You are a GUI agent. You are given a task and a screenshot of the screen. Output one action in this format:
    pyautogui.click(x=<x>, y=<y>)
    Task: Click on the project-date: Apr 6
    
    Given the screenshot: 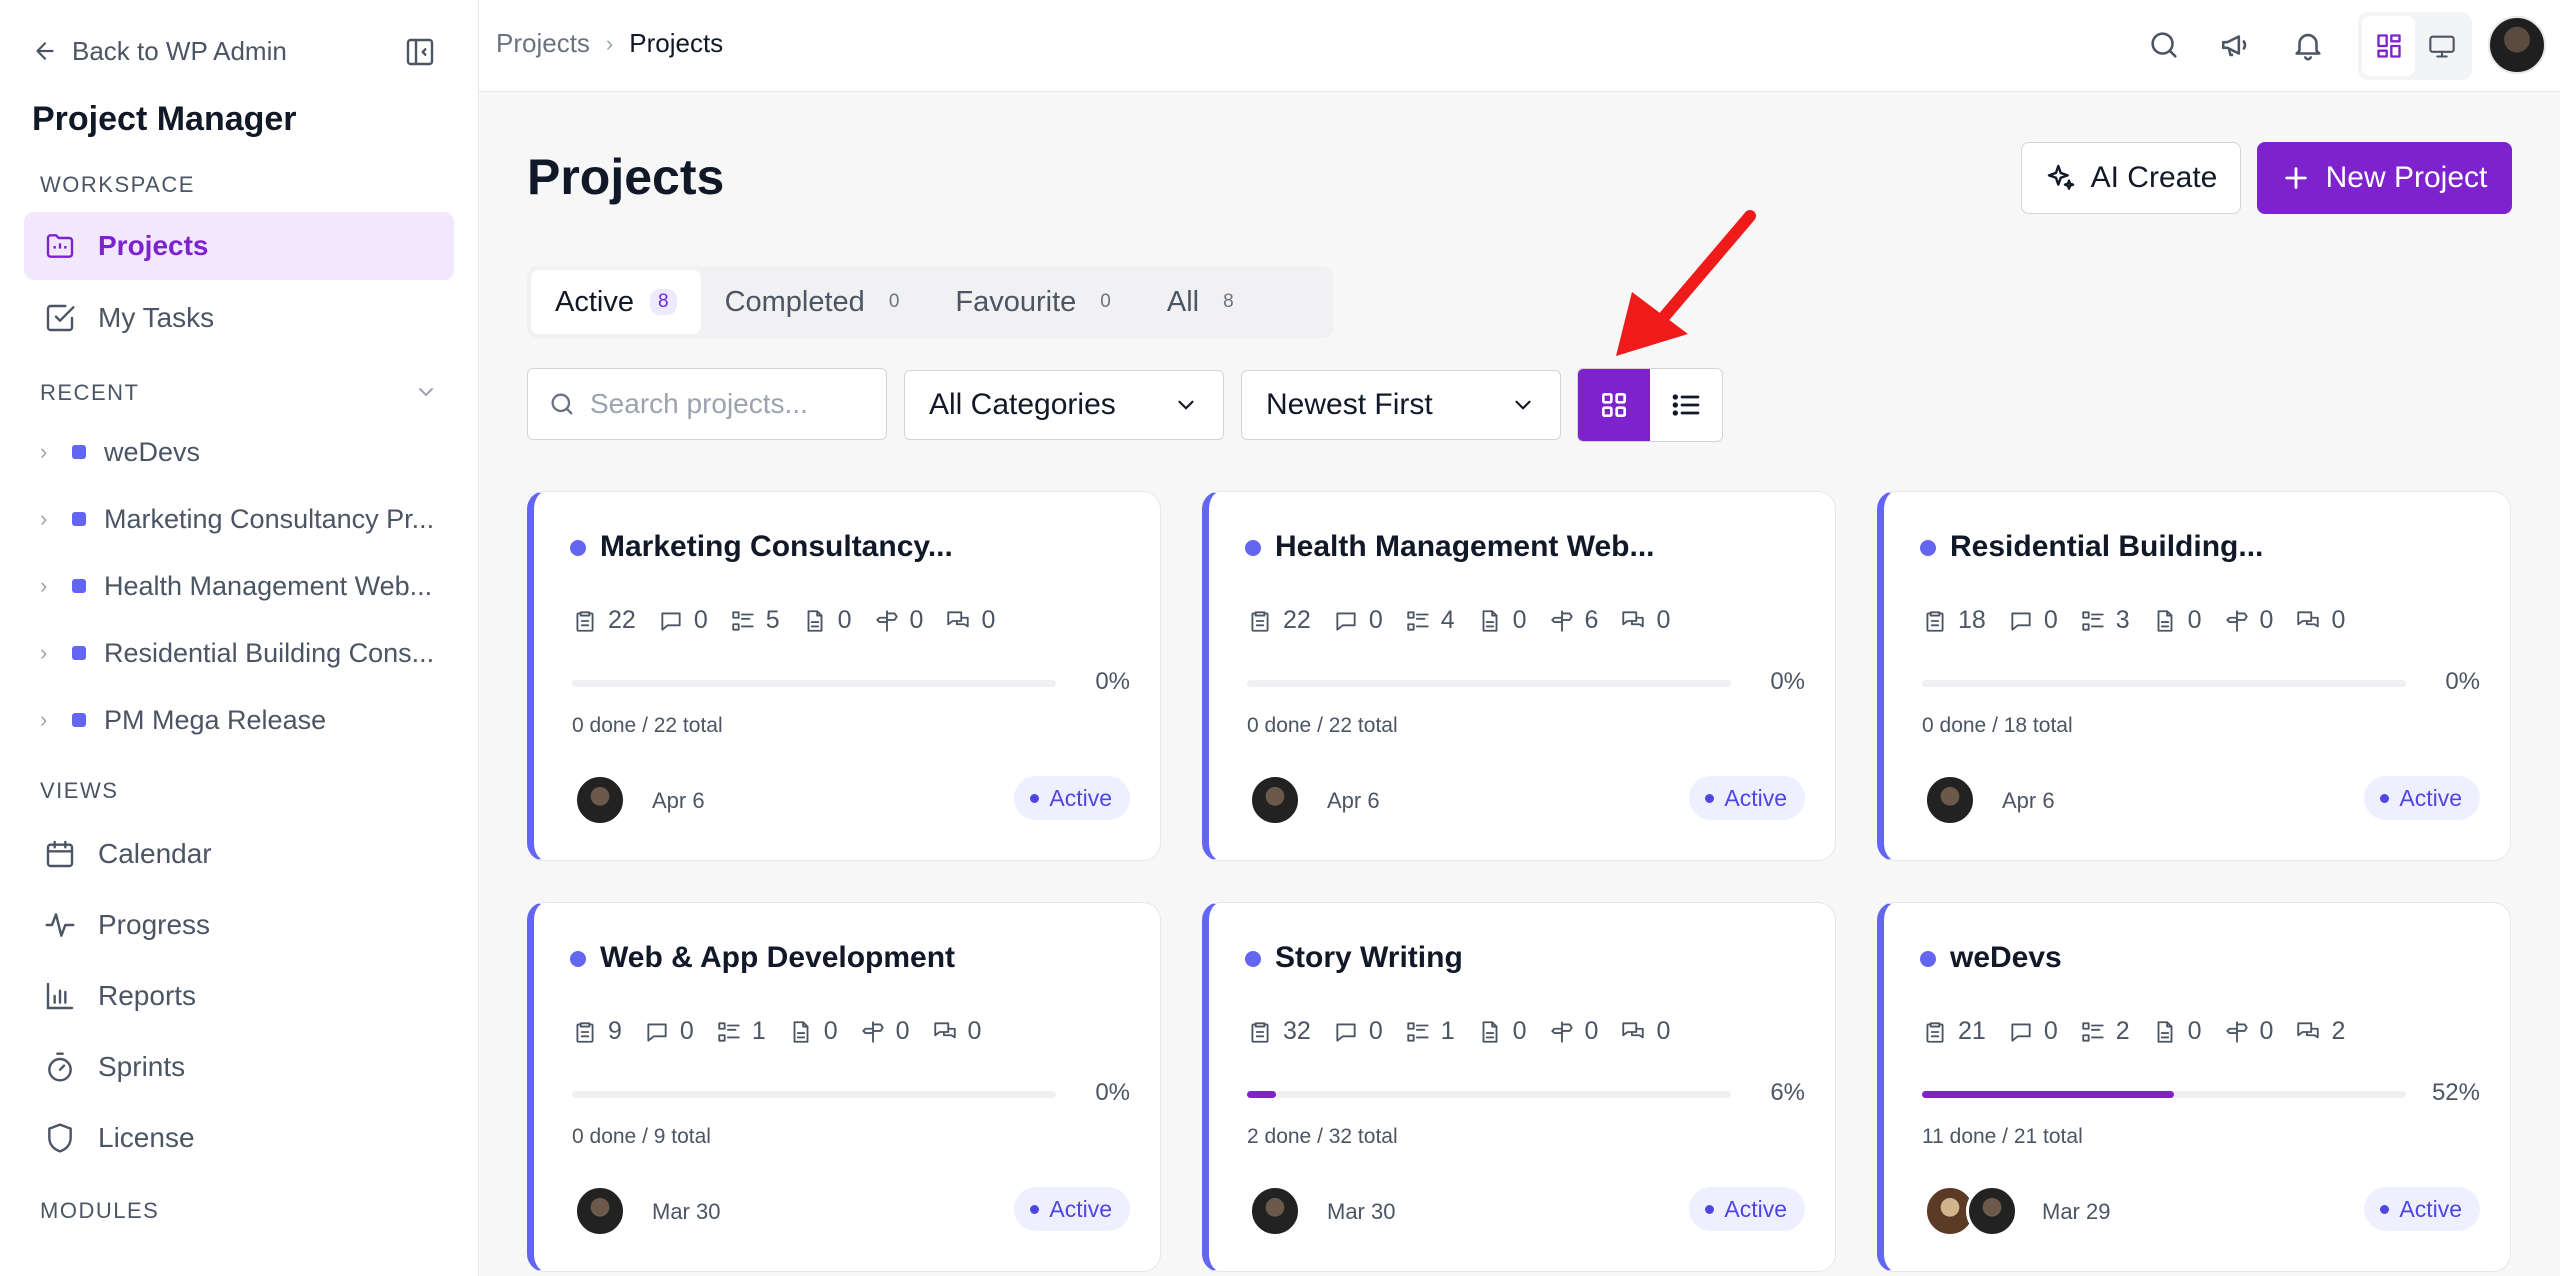 What is the action you would take?
    pyautogui.click(x=2028, y=800)
    